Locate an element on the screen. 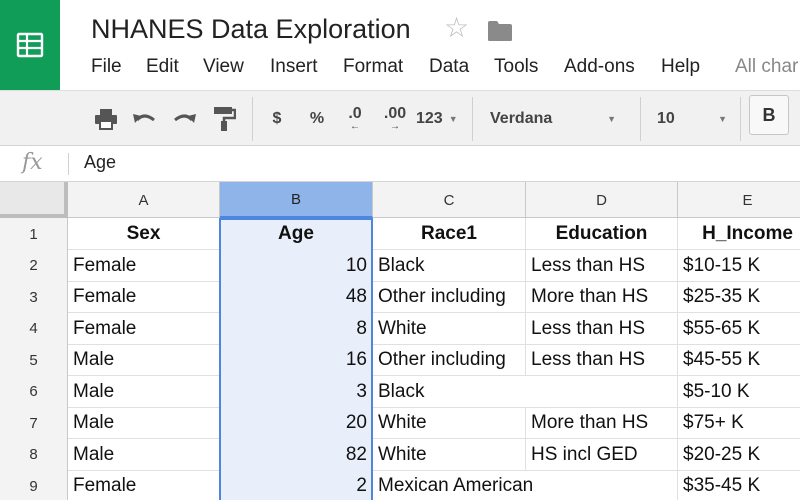 Image resolution: width=800 pixels, height=500 pixels. cell-d1: Education is located at coordinates (602, 234).